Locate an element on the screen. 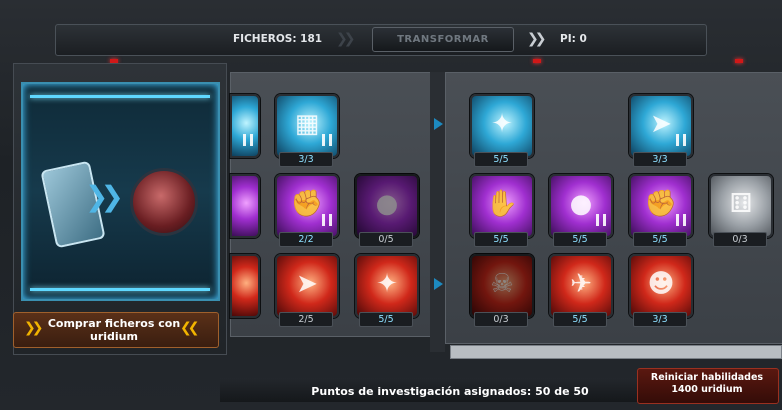 Image resolution: width=782 pixels, height=410 pixels. skill-level: 2/2 is located at coordinates (306, 239).